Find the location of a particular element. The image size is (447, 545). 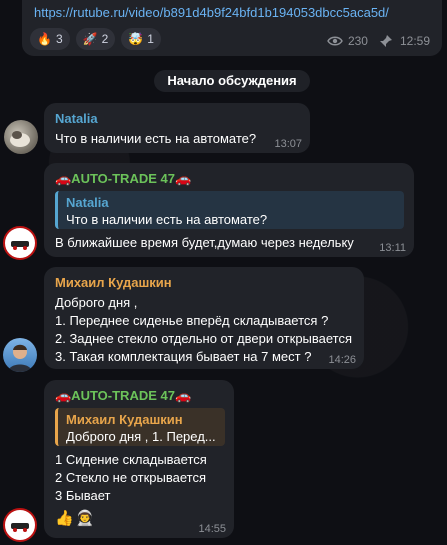

message-sender: Михаил Кудашкин is located at coordinates (113, 283).